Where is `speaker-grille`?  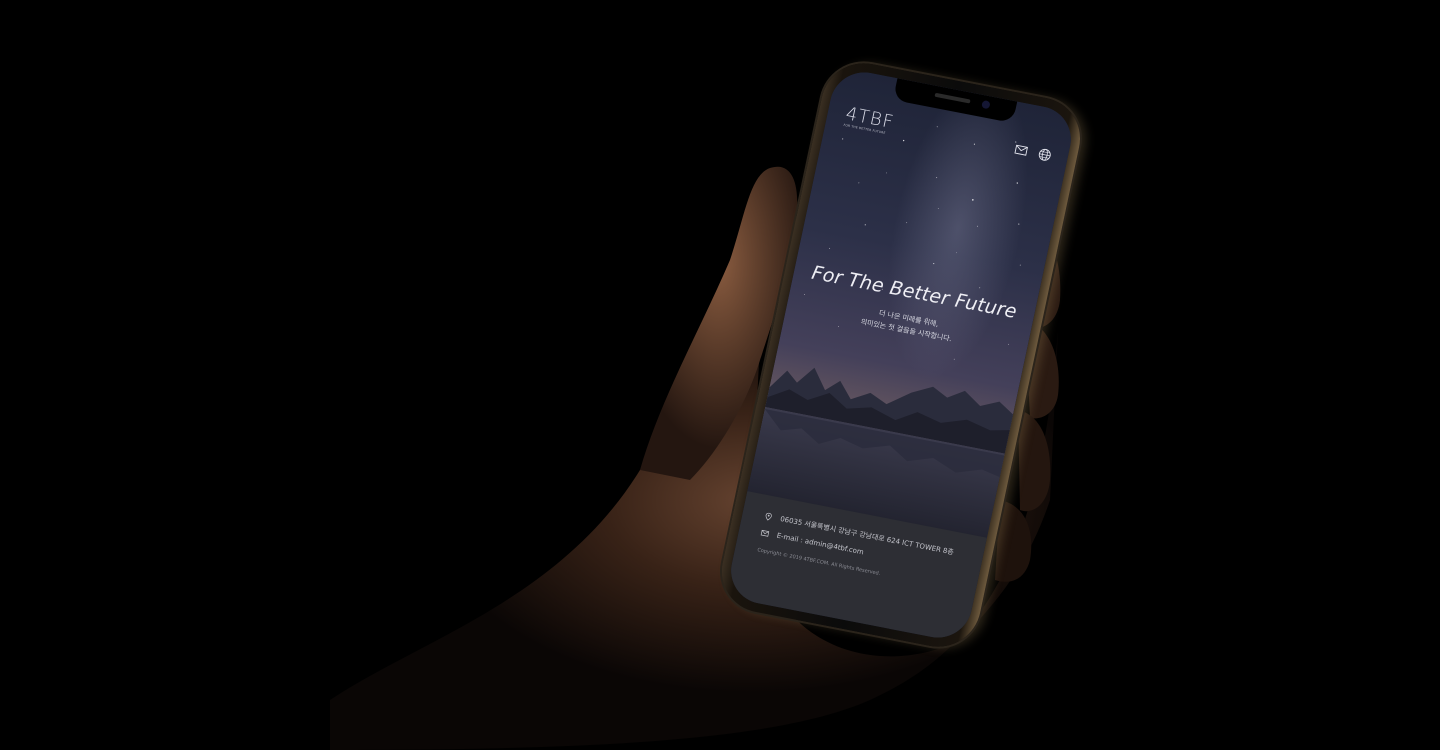
speaker-grille is located at coordinates (952, 98).